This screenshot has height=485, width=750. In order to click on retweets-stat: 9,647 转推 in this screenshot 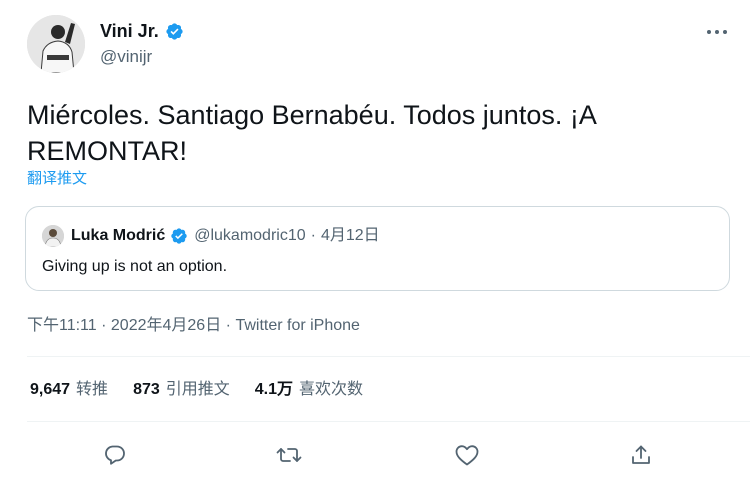, I will do `click(69, 390)`.